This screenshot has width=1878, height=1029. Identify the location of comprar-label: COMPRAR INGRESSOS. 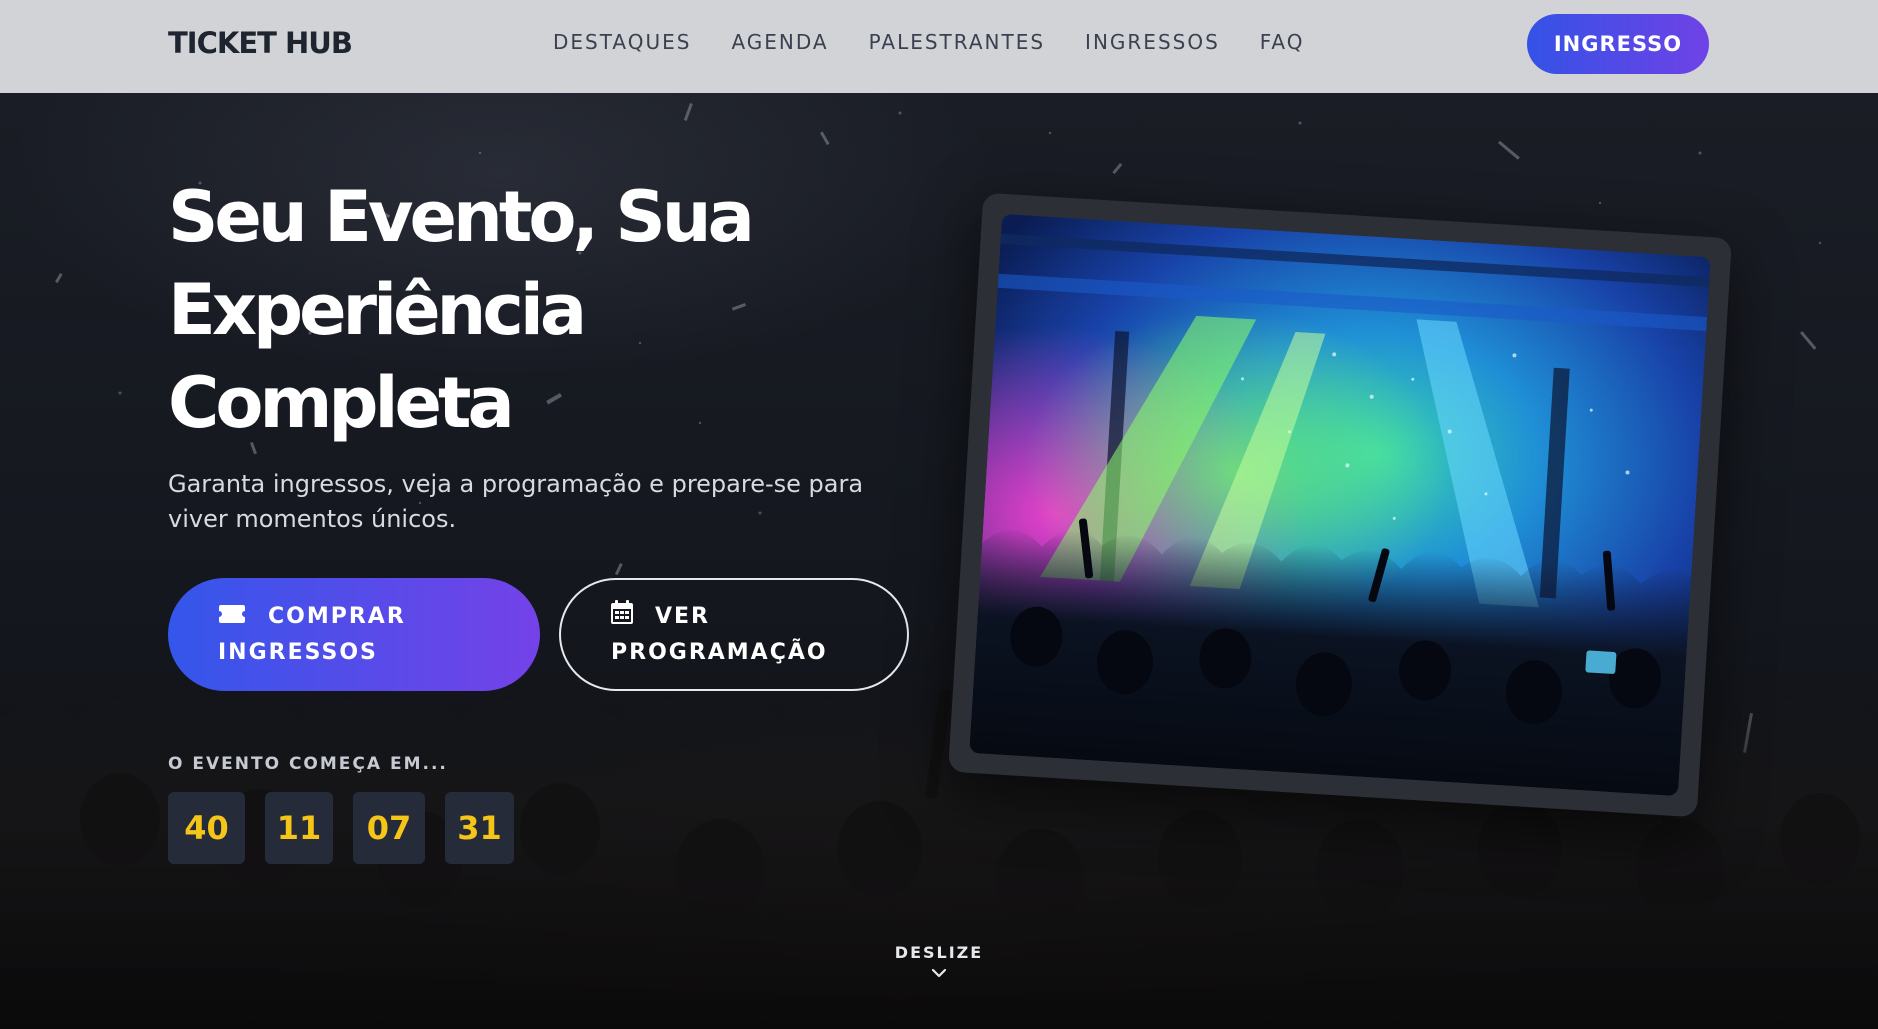
(379, 634).